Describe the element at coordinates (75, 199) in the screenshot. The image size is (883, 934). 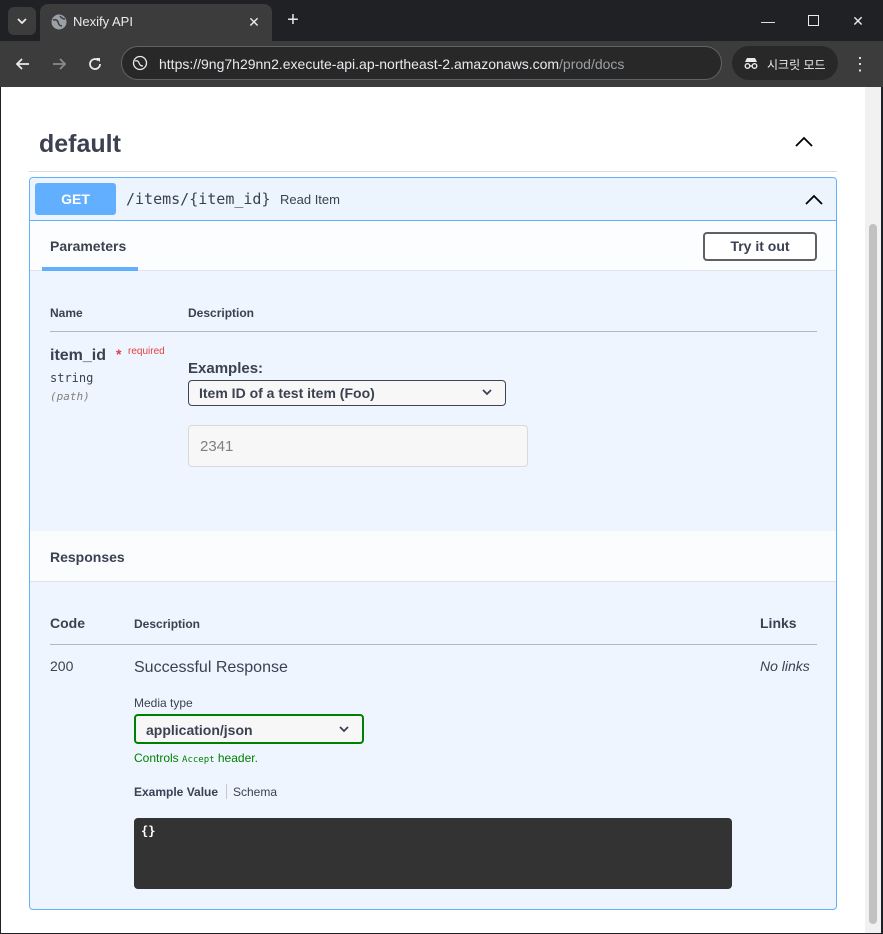
I see `method-badge: GET` at that location.